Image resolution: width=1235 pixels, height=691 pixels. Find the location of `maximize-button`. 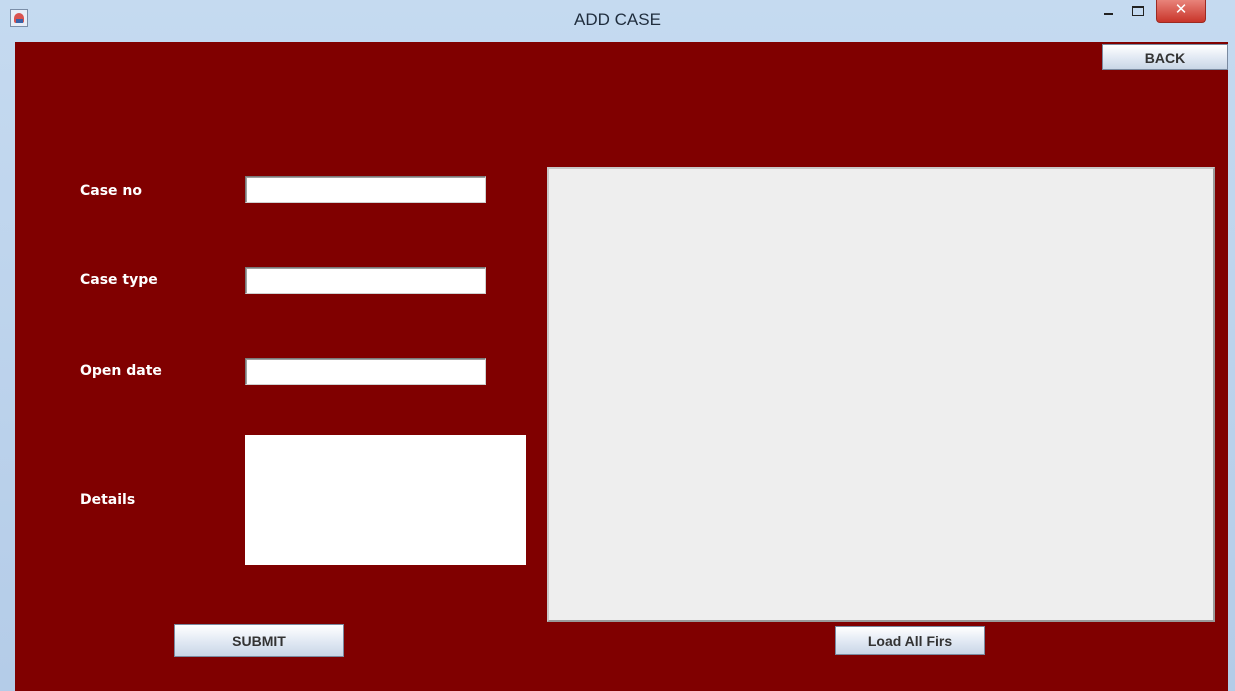

maximize-button is located at coordinates (1138, 11).